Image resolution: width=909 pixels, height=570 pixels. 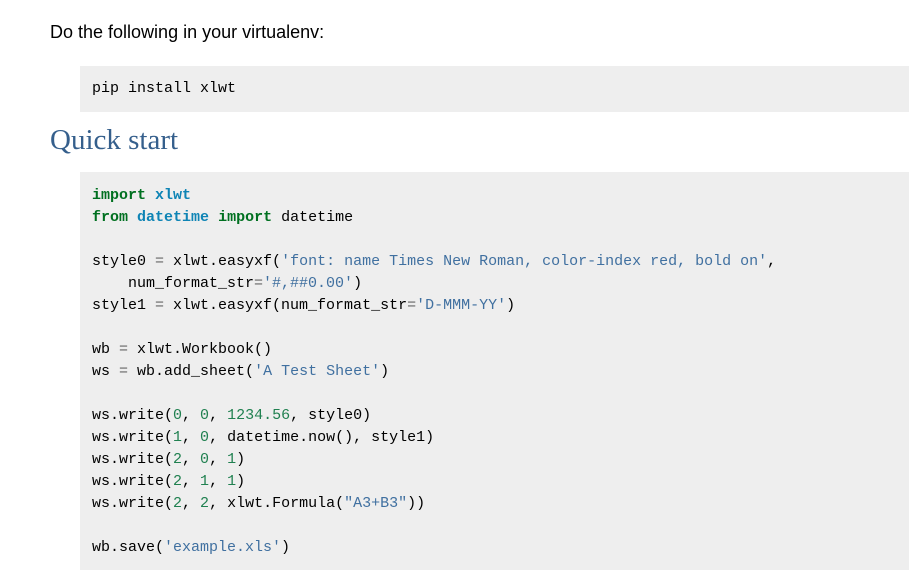 I want to click on install-code-block: pip install xlwt, so click(x=494, y=89).